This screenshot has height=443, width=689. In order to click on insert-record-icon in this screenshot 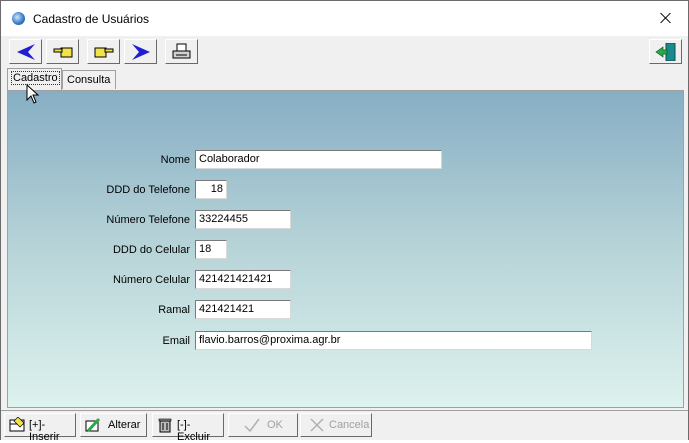, I will do `click(17, 424)`.